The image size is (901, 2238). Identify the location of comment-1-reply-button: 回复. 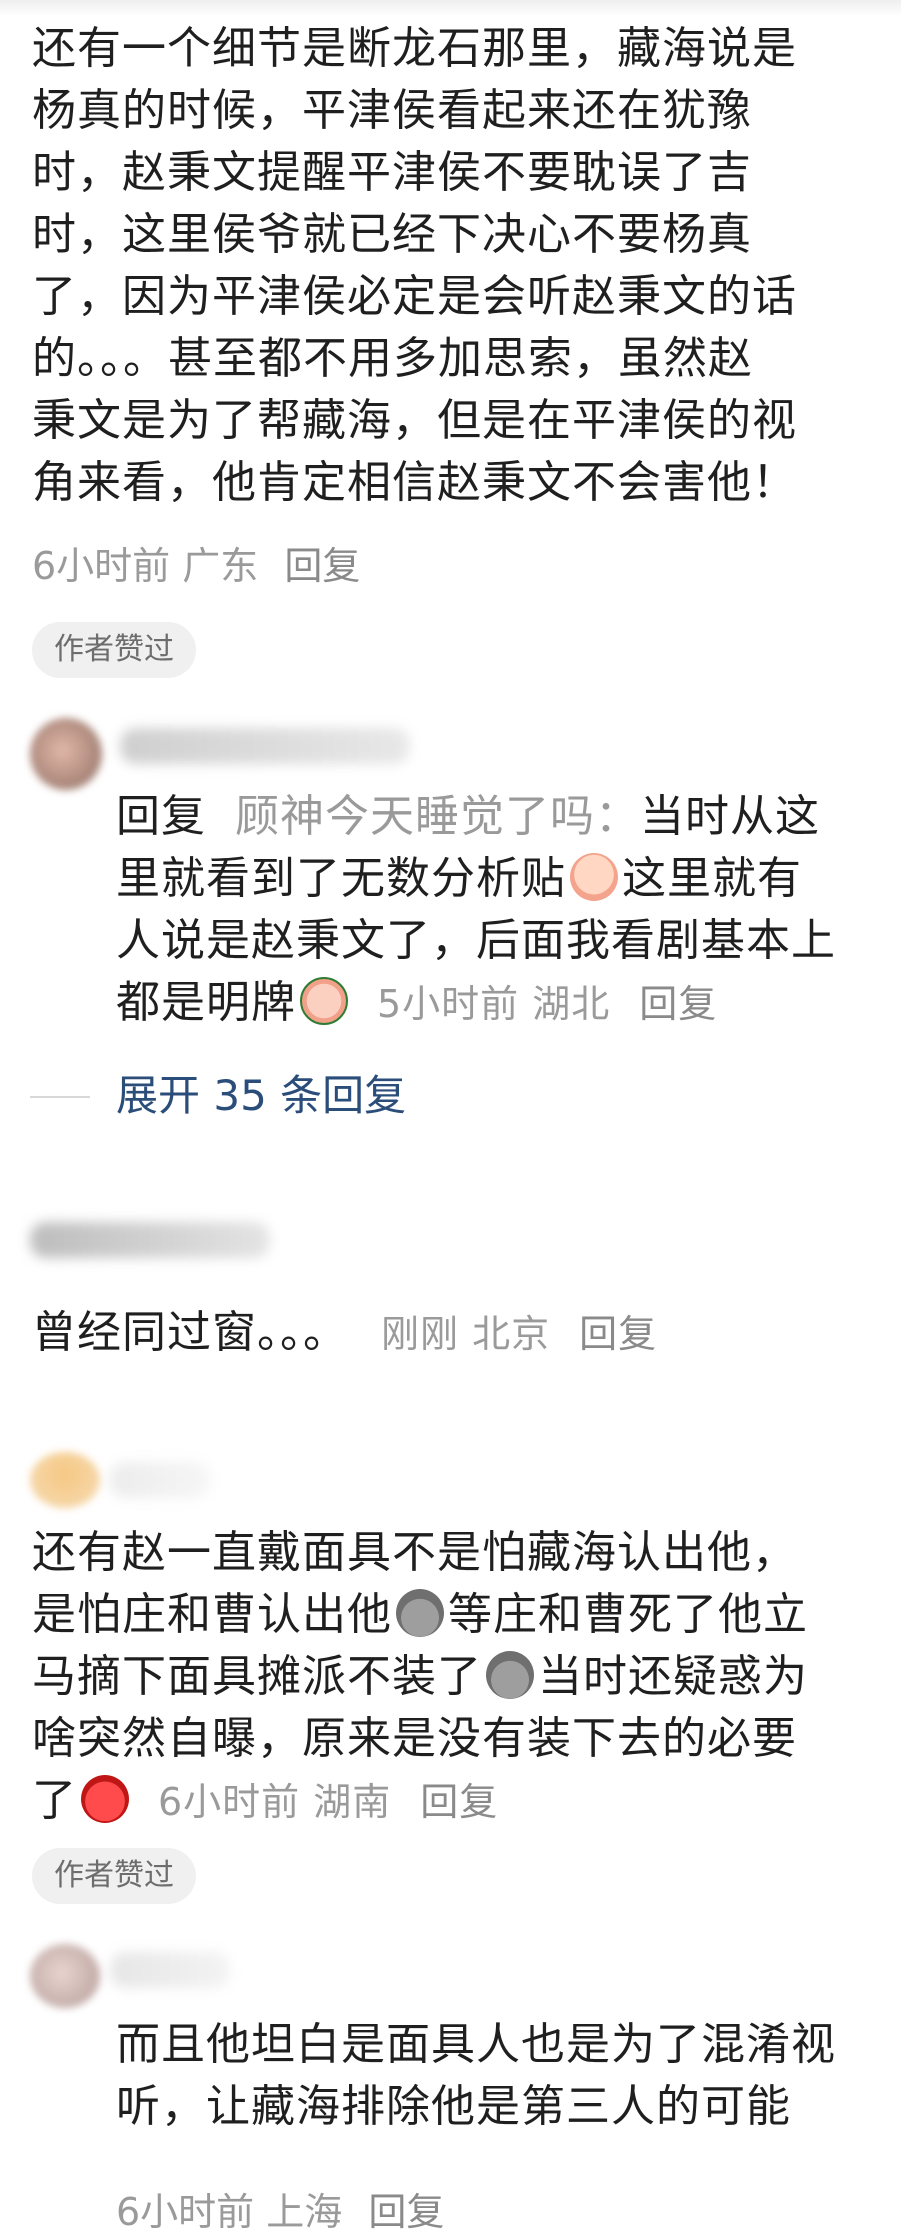
(322, 566).